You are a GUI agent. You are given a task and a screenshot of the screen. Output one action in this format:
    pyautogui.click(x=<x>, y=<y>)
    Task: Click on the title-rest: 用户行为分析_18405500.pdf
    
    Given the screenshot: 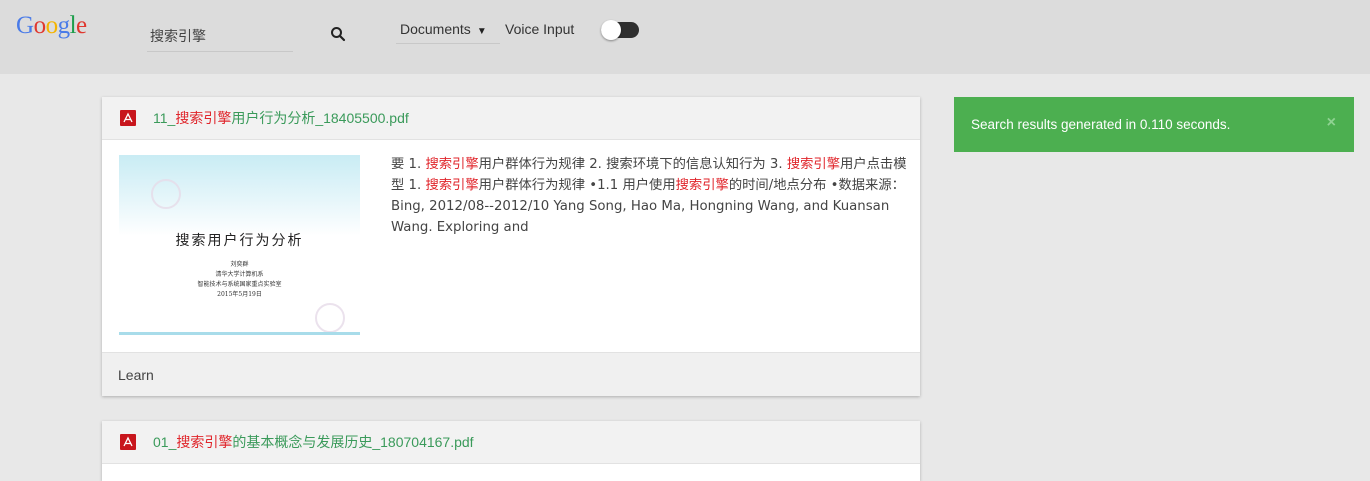 What is the action you would take?
    pyautogui.click(x=320, y=118)
    